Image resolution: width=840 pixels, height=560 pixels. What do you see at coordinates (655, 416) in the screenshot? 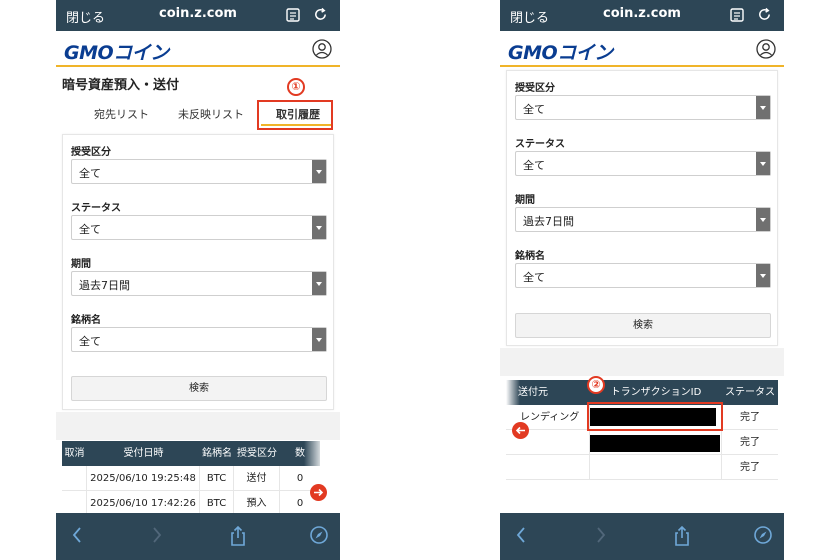
I see `highlight-box-transaction-id` at bounding box center [655, 416].